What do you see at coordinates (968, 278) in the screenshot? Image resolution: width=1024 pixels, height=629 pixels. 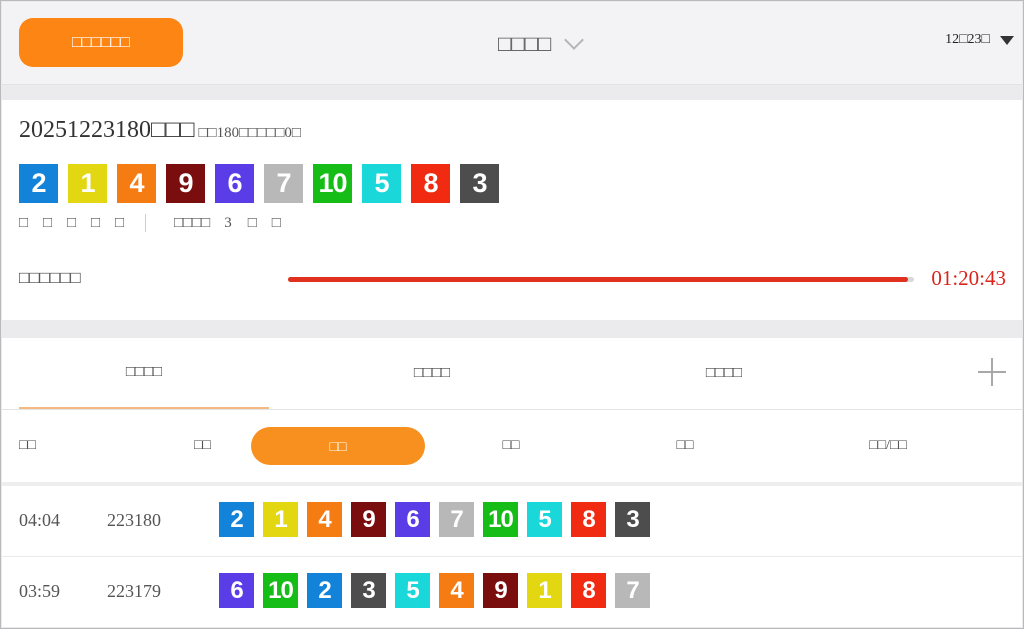 I see `countdown-time: 01:20:43` at bounding box center [968, 278].